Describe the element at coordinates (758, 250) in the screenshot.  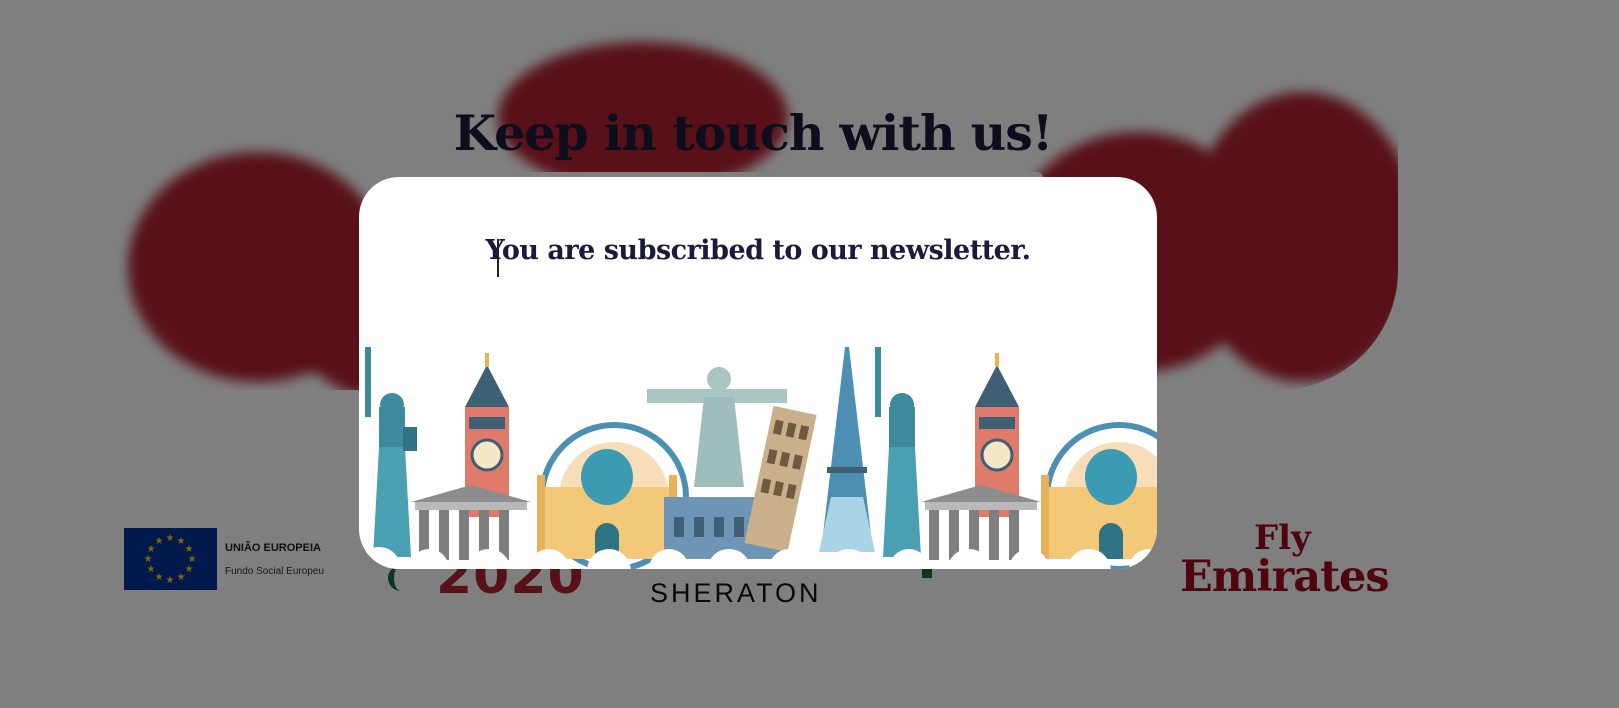
I see `subscription-message: You are subscribed to our newsletter.` at that location.